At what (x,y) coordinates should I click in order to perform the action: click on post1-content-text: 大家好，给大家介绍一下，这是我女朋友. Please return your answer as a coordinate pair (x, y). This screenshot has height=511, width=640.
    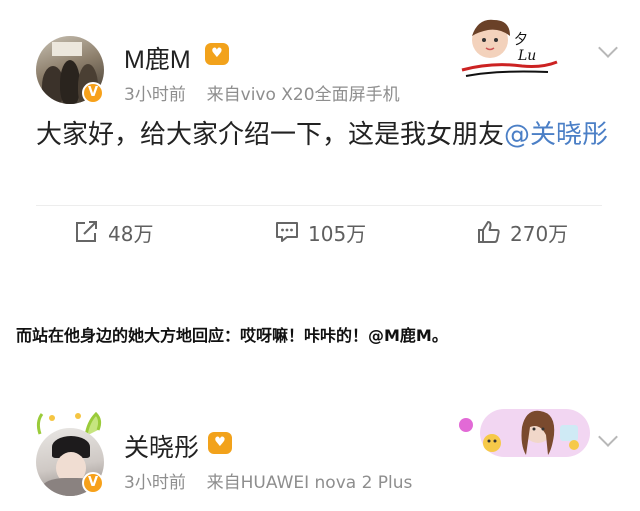
    Looking at the image, I should click on (270, 135).